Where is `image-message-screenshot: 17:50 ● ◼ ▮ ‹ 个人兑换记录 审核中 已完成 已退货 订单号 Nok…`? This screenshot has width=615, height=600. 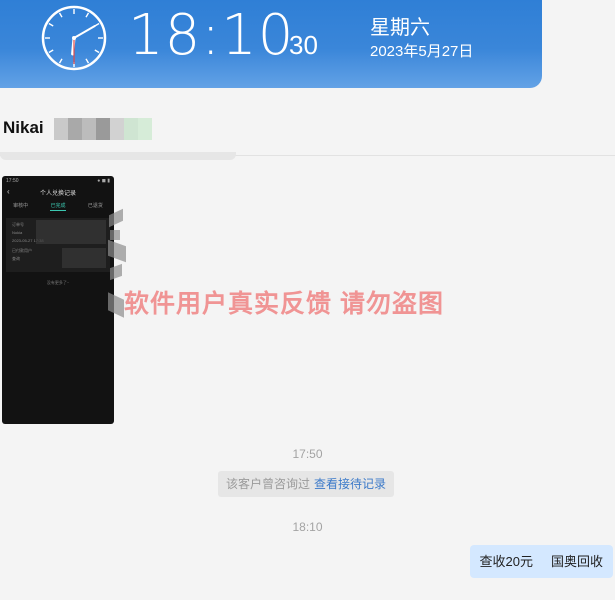 image-message-screenshot: 17:50 ● ◼ ▮ ‹ 个人兑换记录 审核中 已完成 已退货 订单号 Nok… is located at coordinates (58, 300).